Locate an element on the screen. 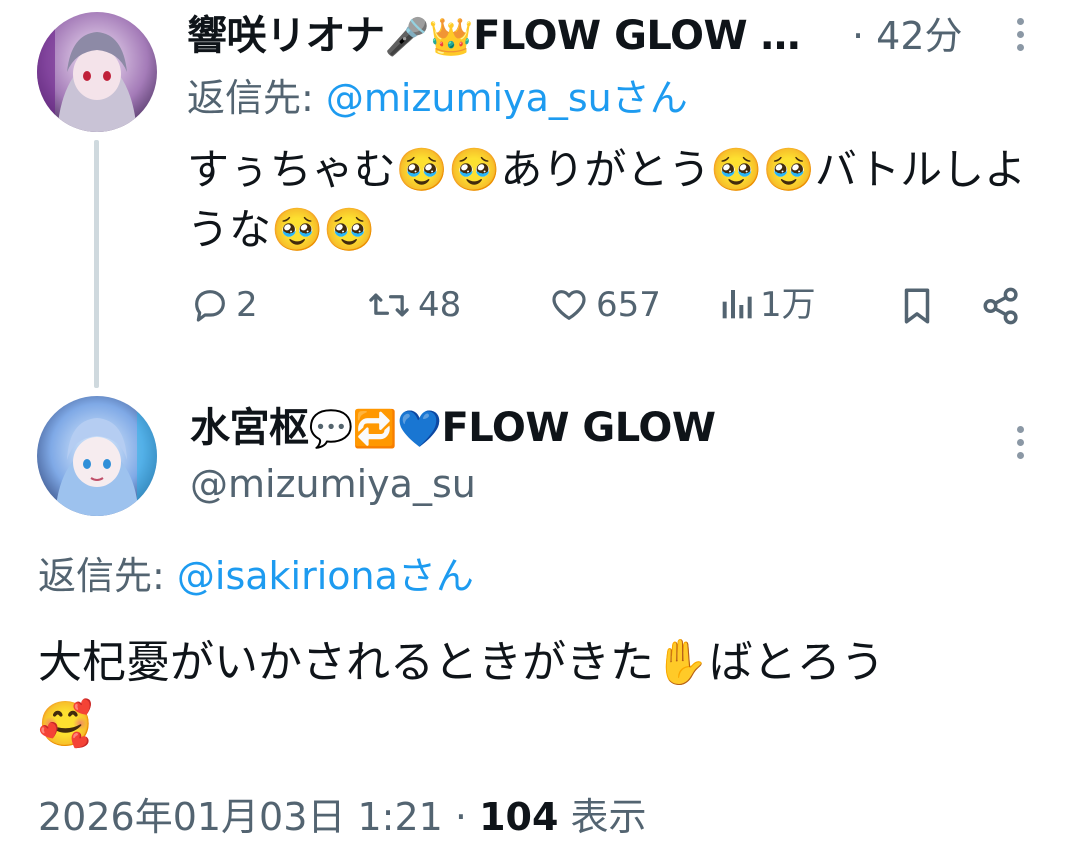 This screenshot has height=867, width=1080. reply-button: 2 is located at coordinates (224, 305).